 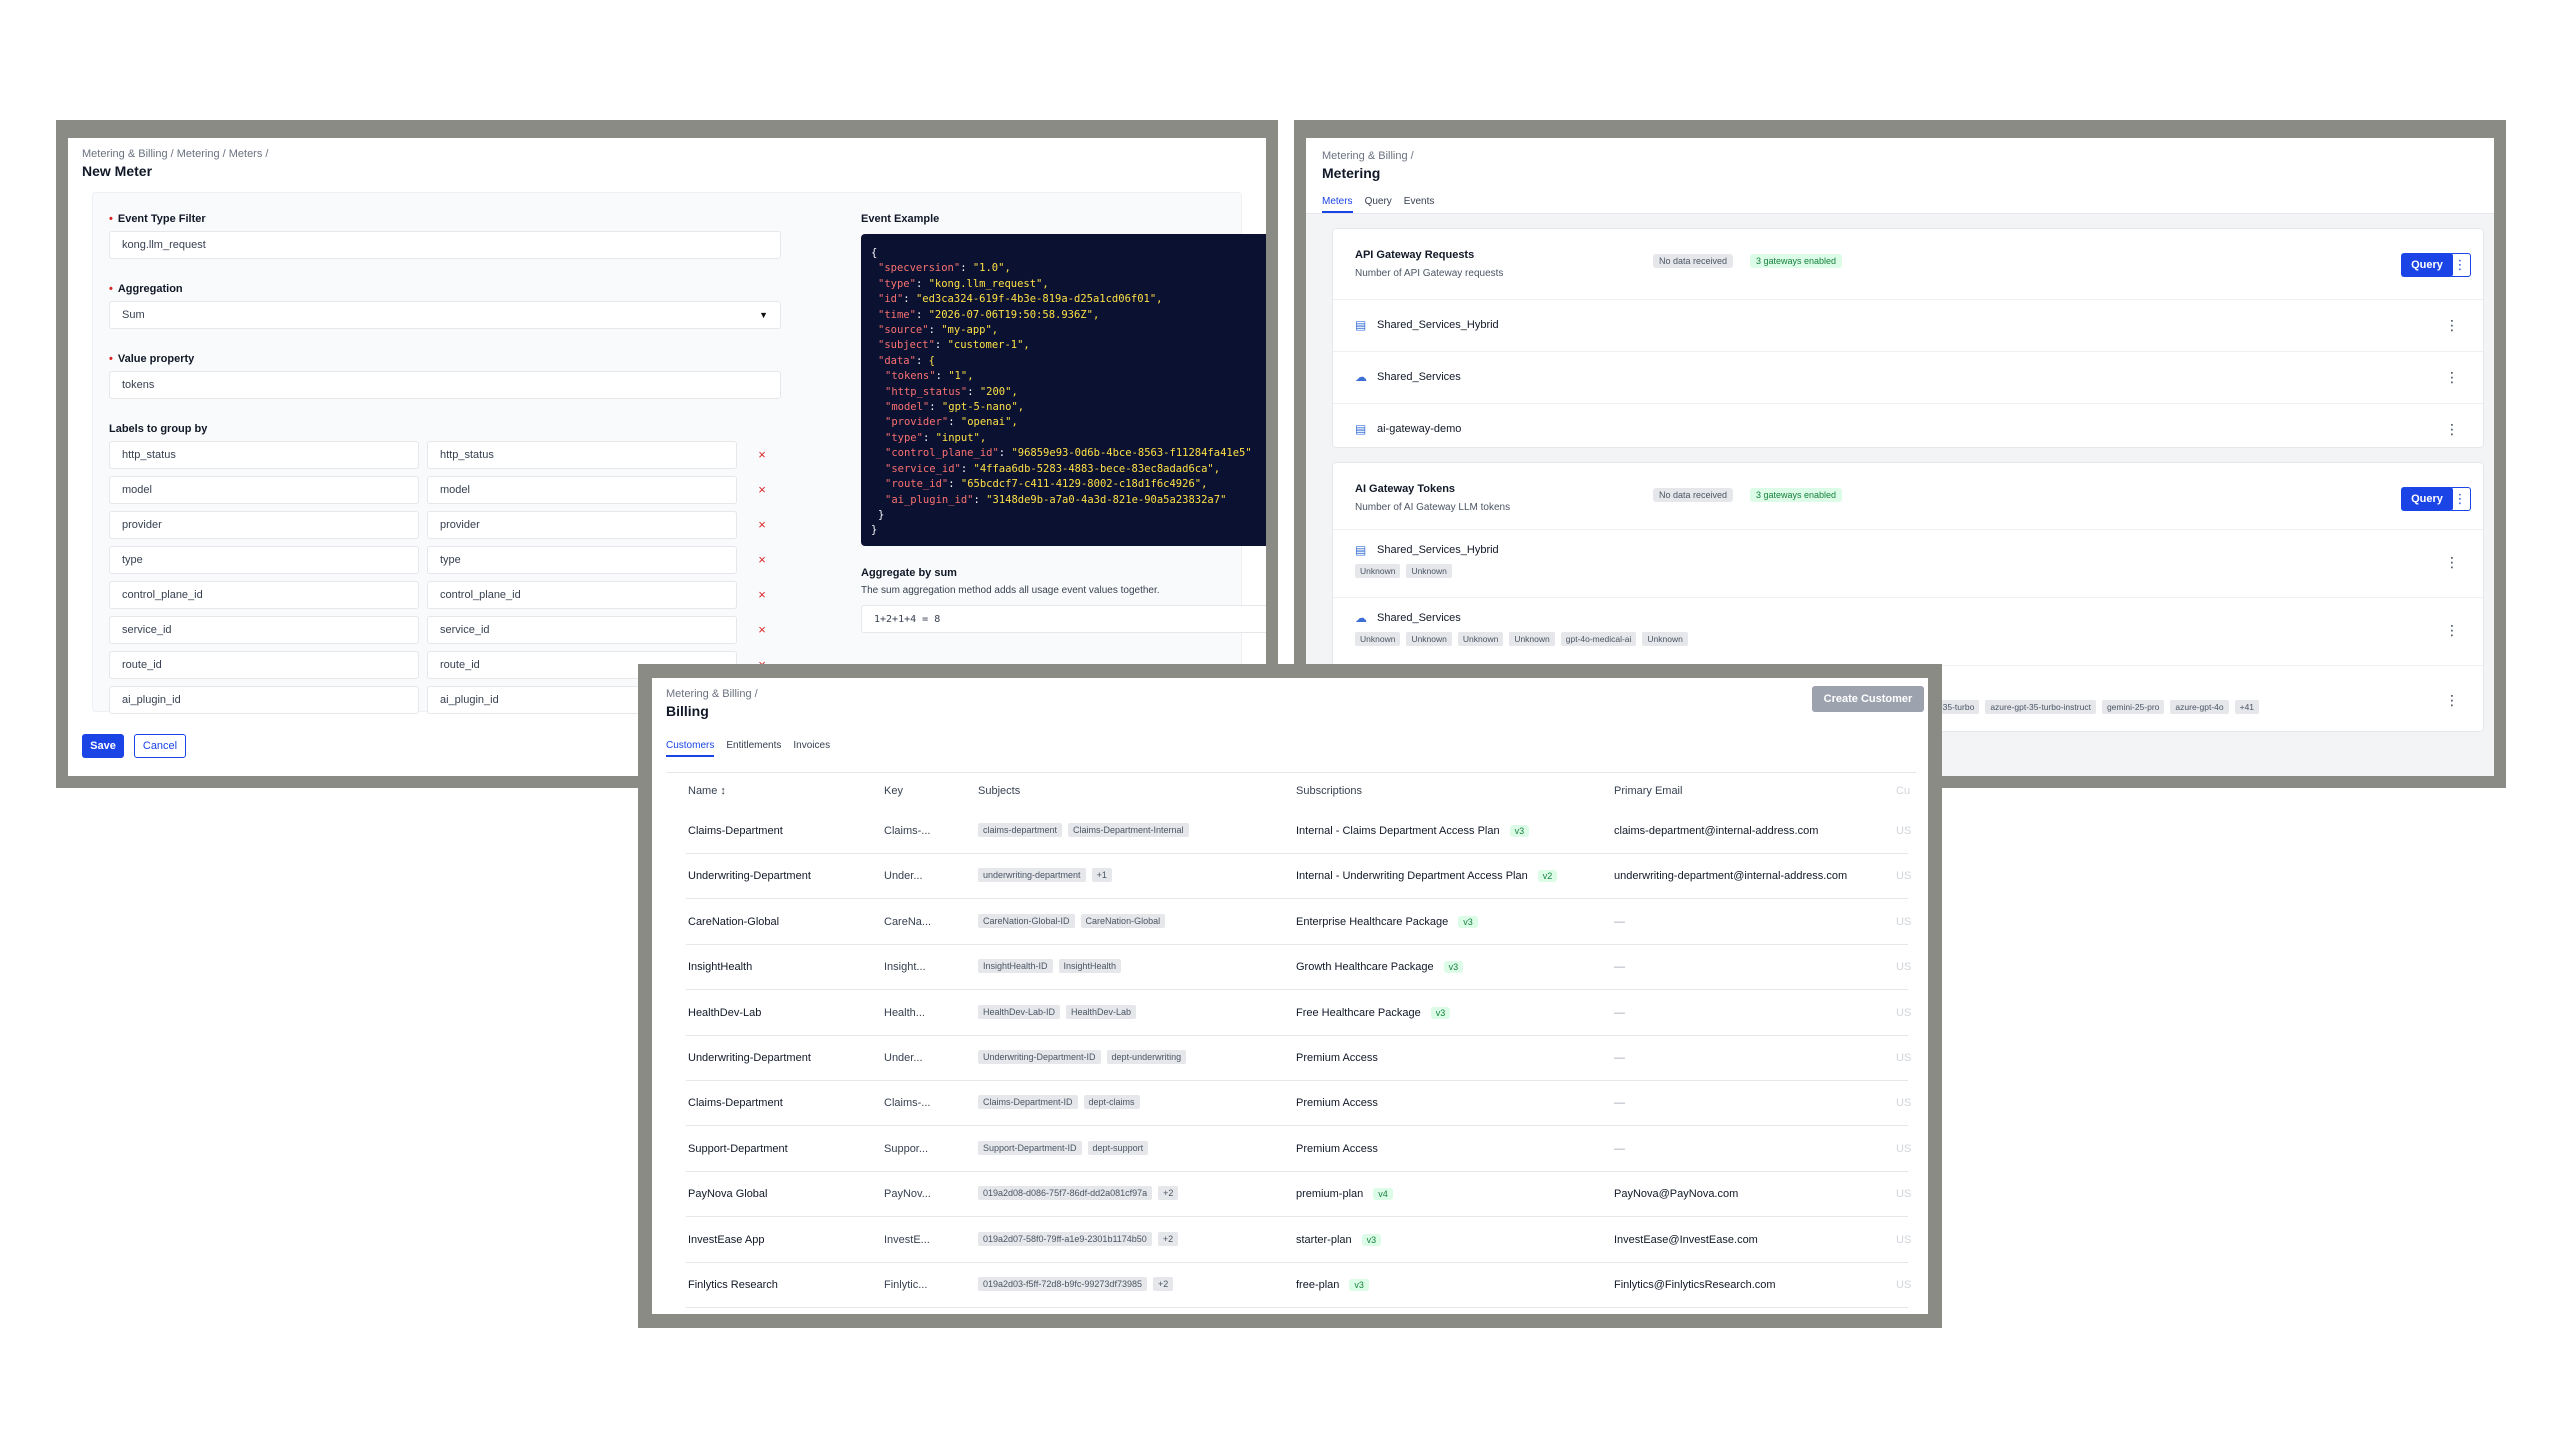 What do you see at coordinates (264, 595) in the screenshot?
I see `label-key-input: control_plane_id` at bounding box center [264, 595].